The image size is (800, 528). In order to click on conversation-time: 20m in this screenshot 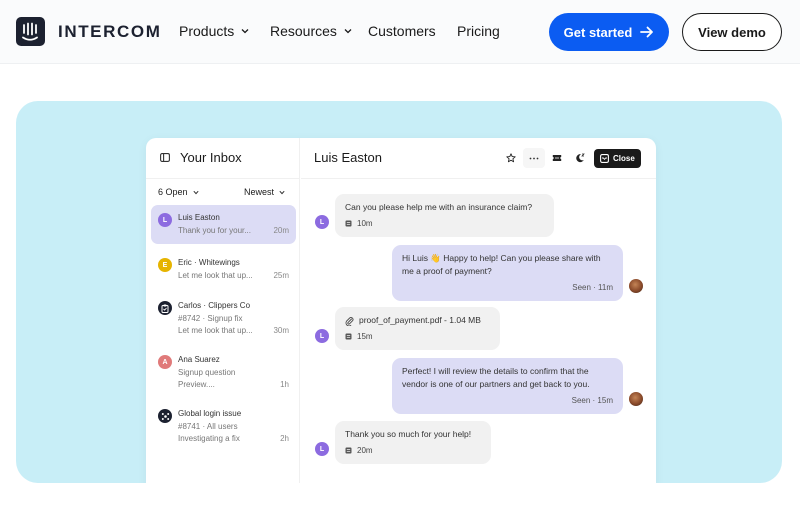, I will do `click(281, 230)`.